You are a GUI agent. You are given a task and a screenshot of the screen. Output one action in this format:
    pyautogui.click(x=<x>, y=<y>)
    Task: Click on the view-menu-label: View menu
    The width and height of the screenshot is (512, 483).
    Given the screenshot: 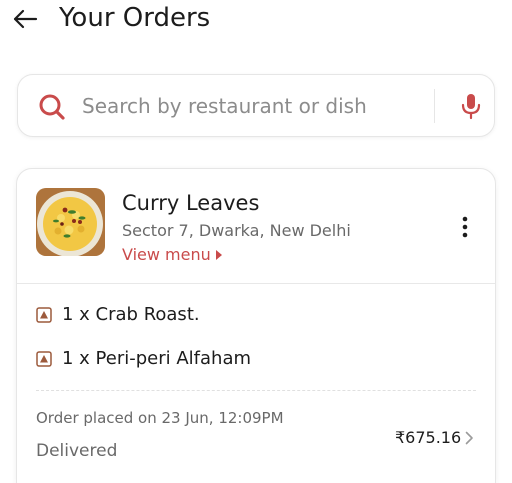 What is the action you would take?
    pyautogui.click(x=166, y=254)
    